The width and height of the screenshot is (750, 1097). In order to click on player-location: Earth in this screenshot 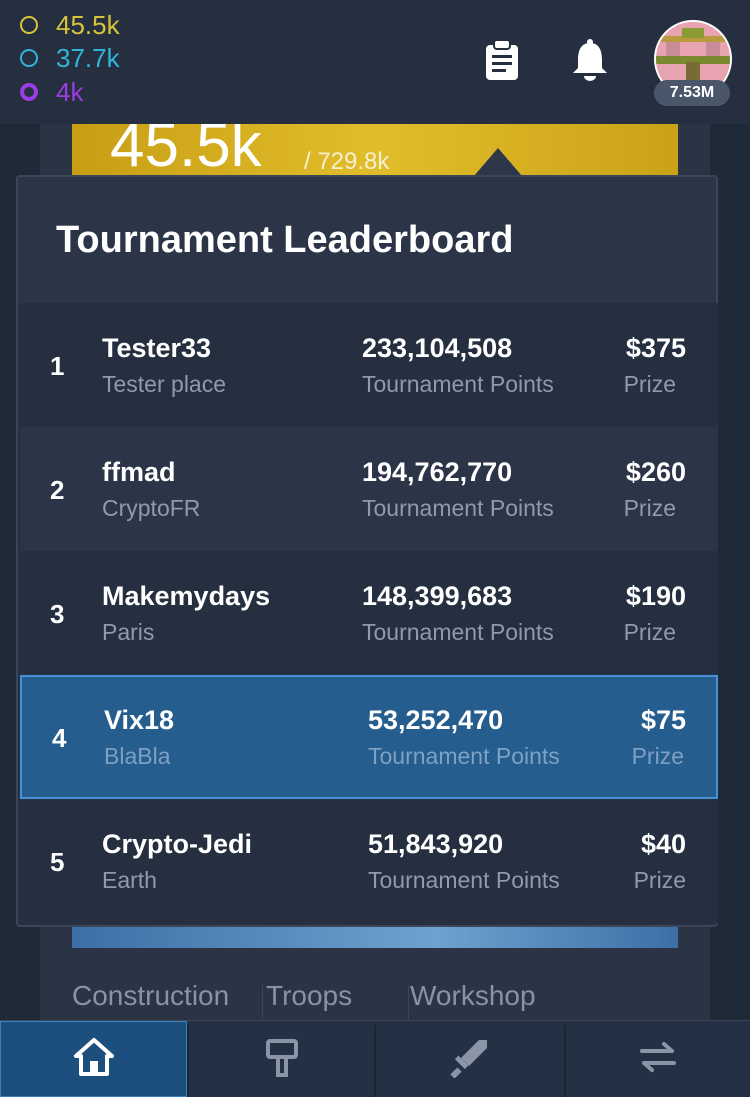, I will do `click(129, 880)`.